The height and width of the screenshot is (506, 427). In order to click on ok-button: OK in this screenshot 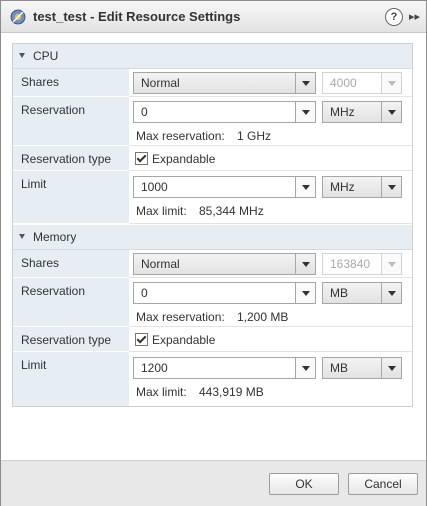, I will do `click(304, 484)`.